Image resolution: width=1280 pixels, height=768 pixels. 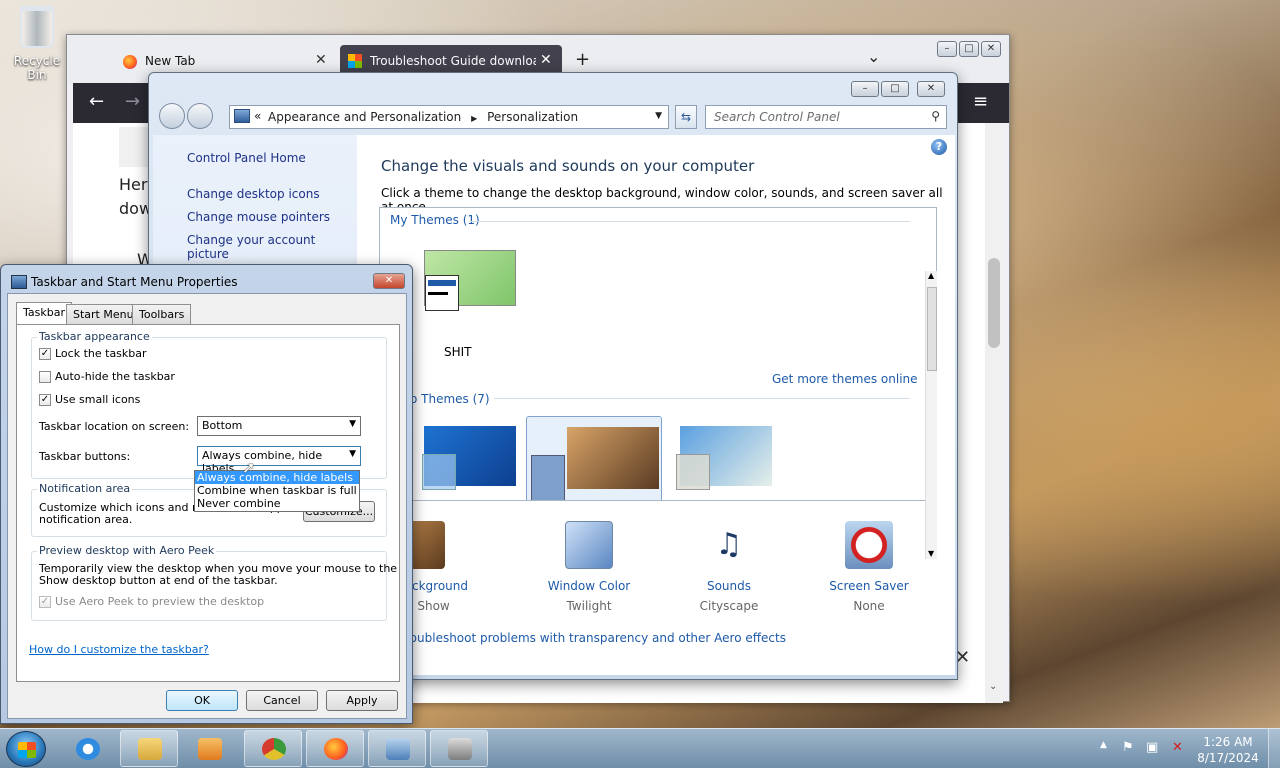 What do you see at coordinates (658, 116) in the screenshot?
I see `address-dropdown-icon: ▼` at bounding box center [658, 116].